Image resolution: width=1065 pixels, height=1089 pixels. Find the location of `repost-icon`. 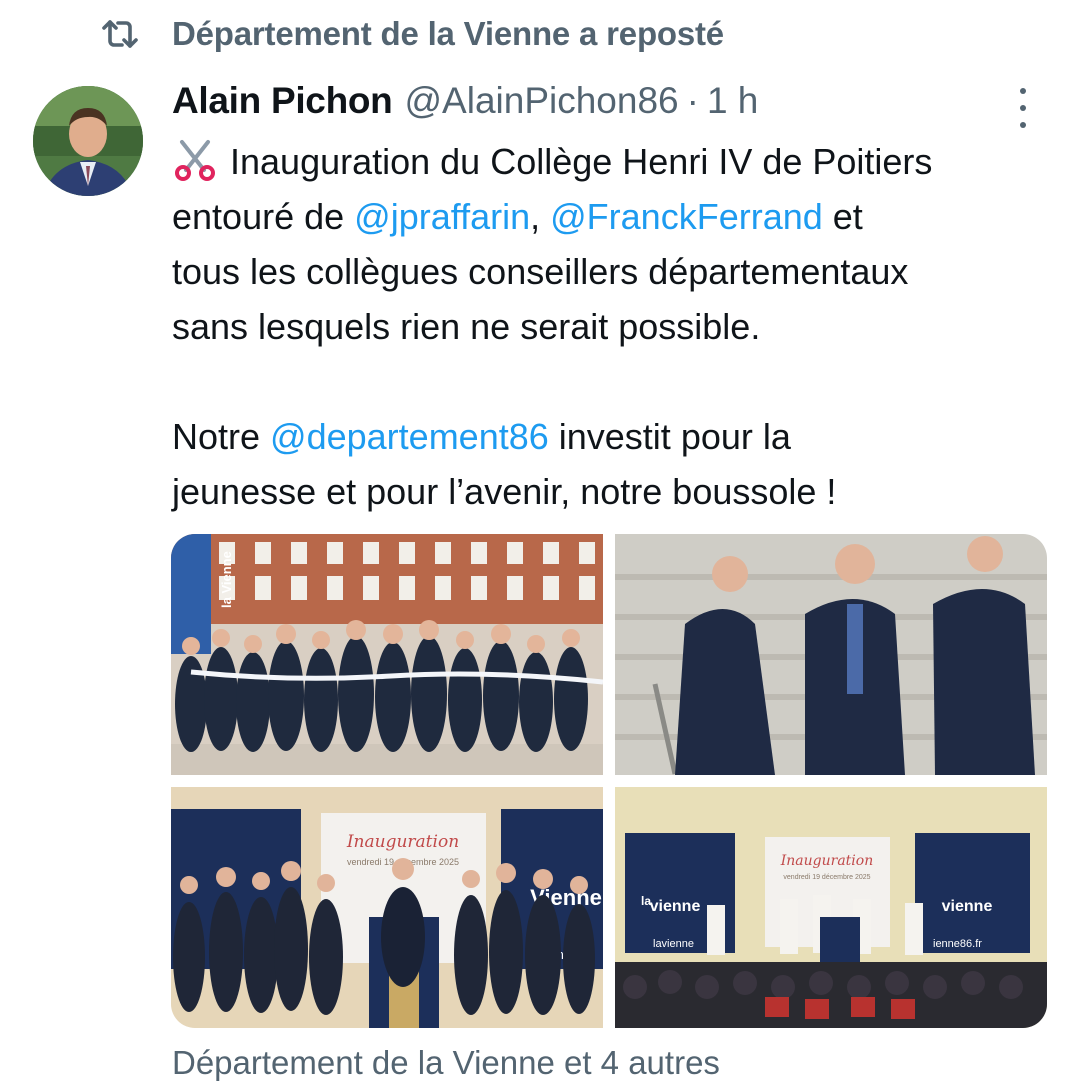

repost-icon is located at coordinates (120, 34).